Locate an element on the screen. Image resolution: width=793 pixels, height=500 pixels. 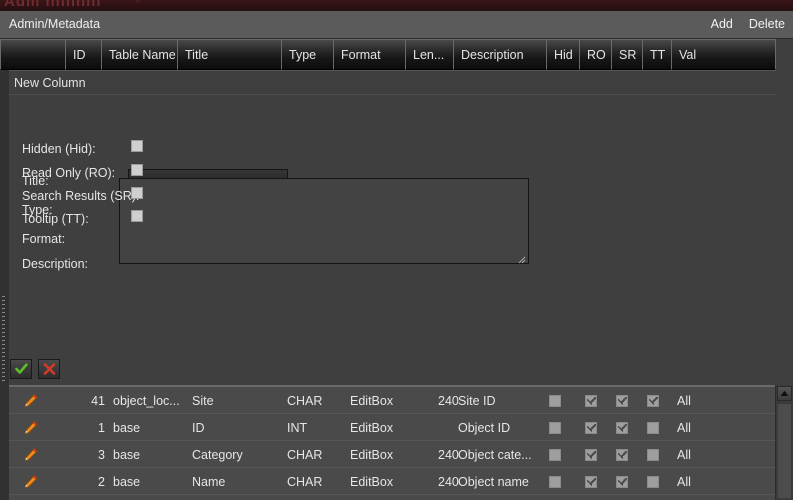
hidden-checkbox-label: Hidden (Hid): is located at coordinates (59, 149).